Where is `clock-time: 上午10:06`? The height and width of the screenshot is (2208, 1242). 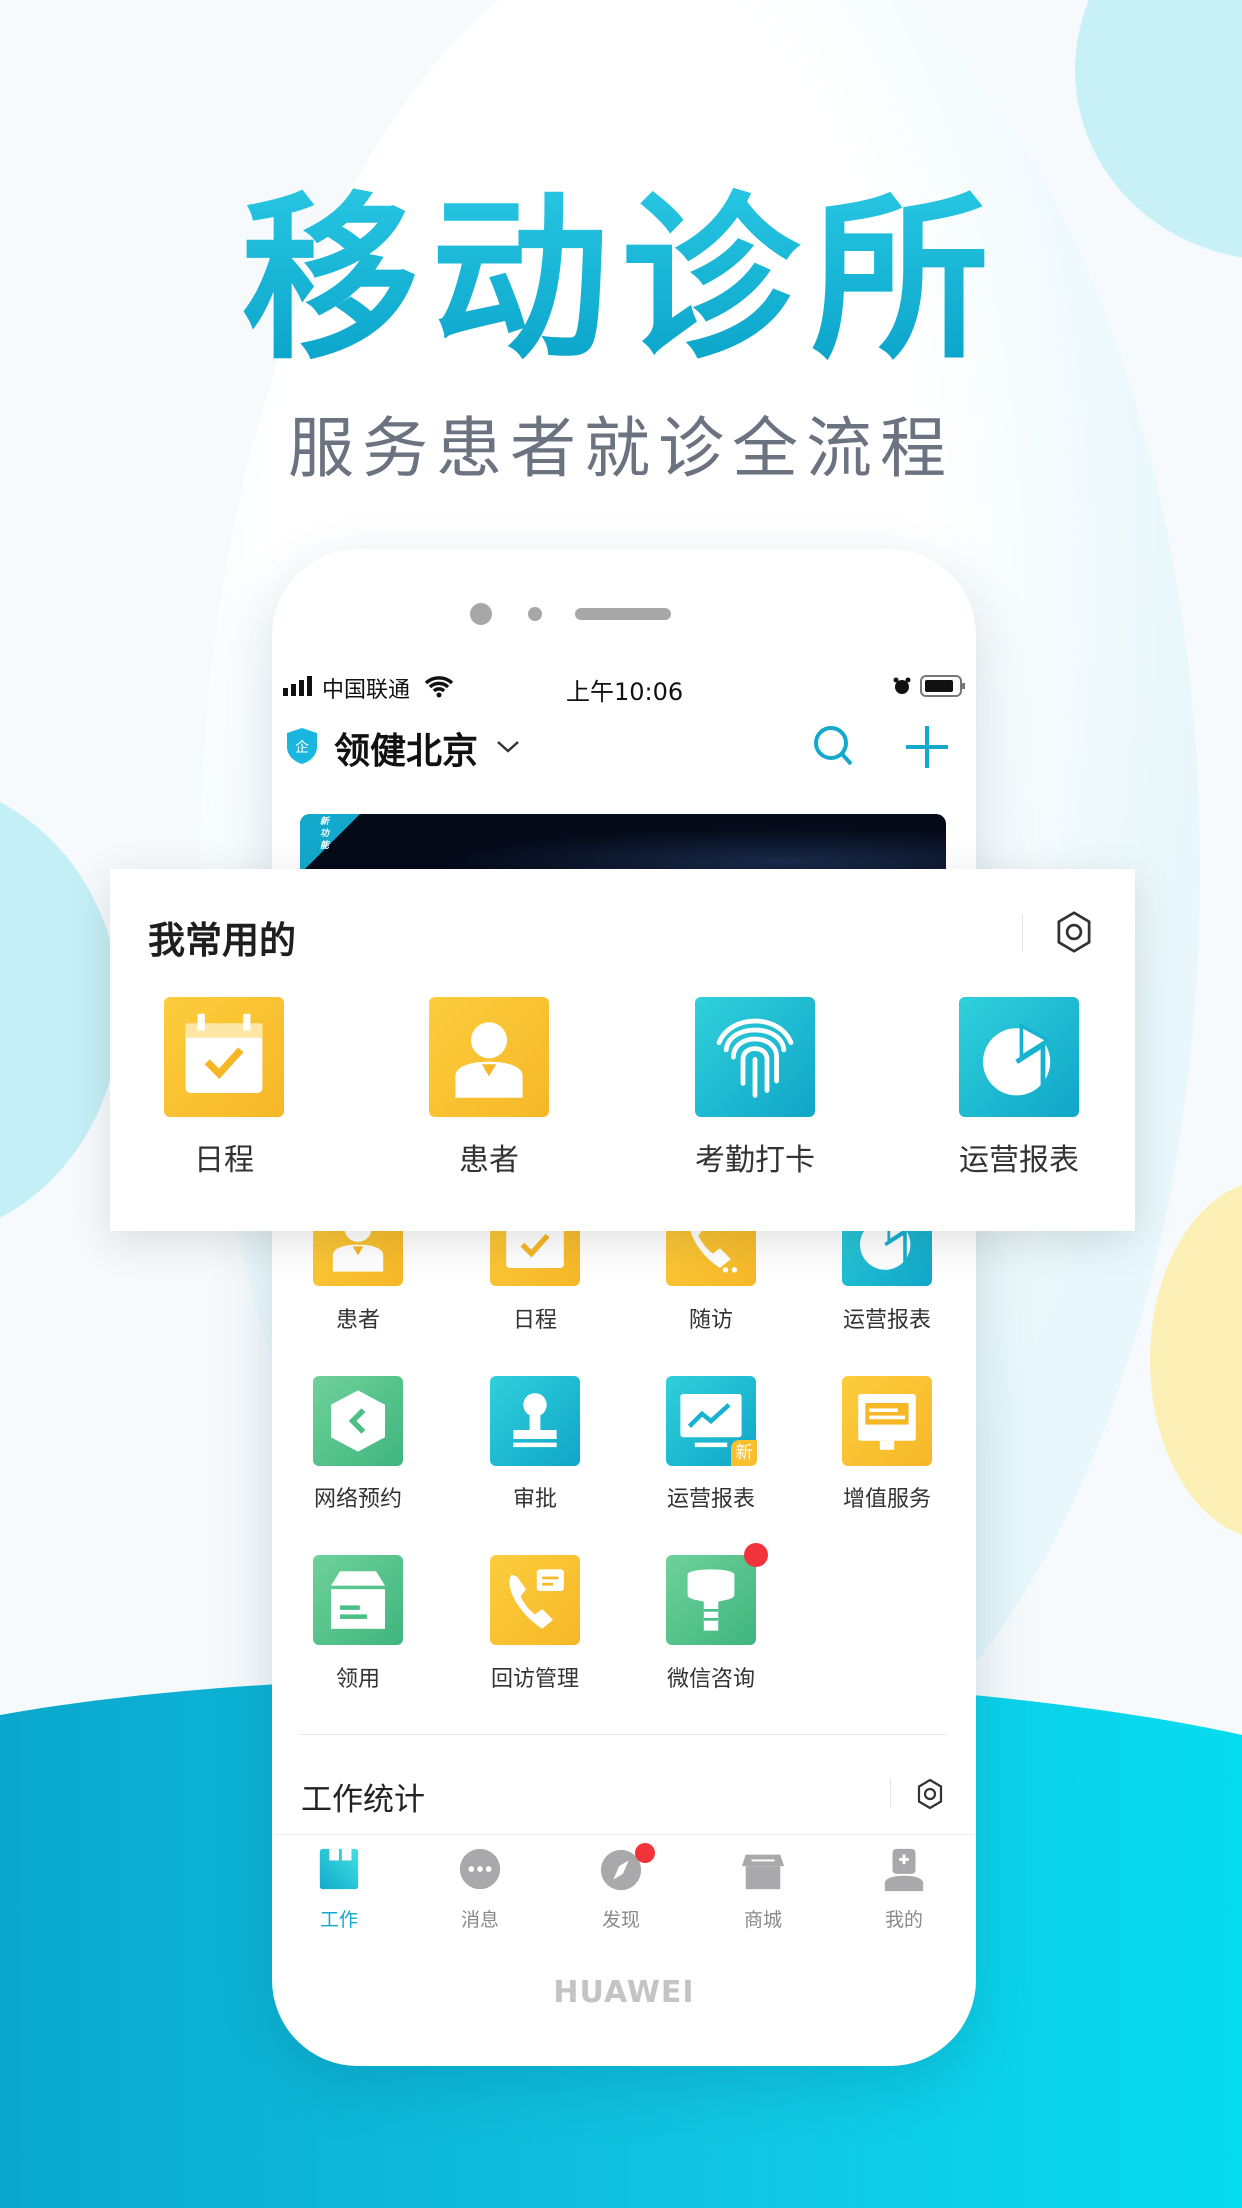
clock-time: 上午10:06 is located at coordinates (625, 692).